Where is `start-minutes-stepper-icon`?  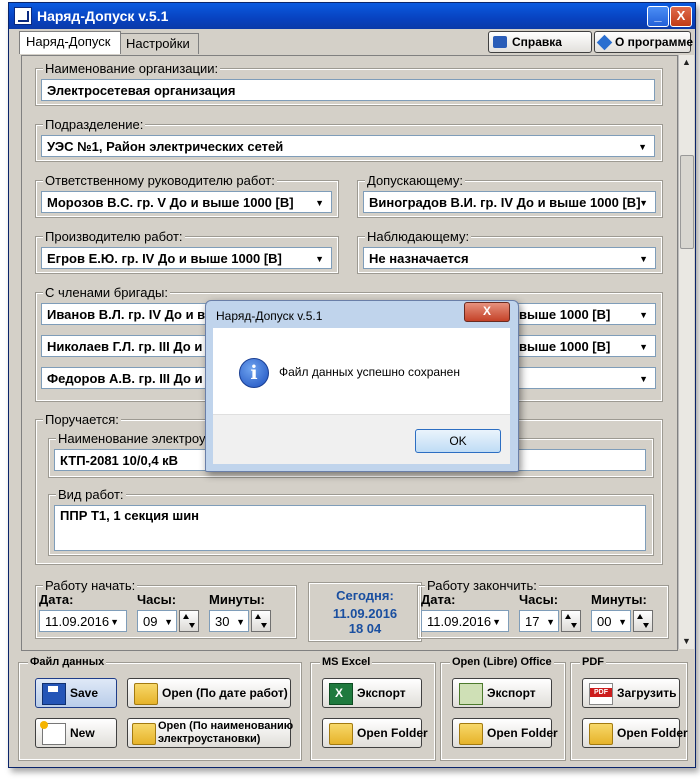 start-minutes-stepper-icon is located at coordinates (261, 621).